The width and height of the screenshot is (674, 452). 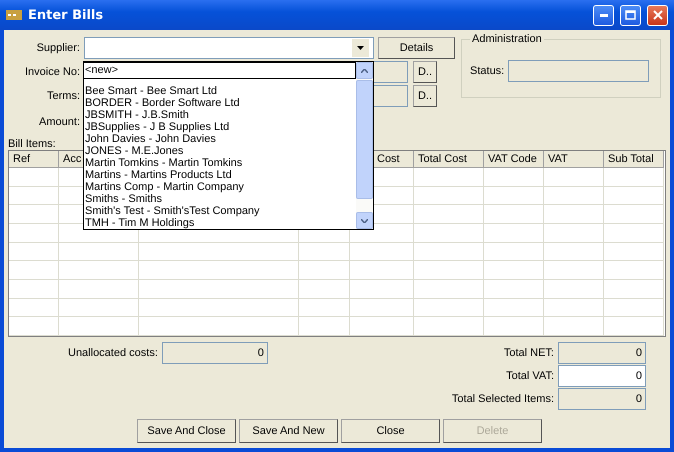 I want to click on group-title: Administration, so click(x=507, y=39).